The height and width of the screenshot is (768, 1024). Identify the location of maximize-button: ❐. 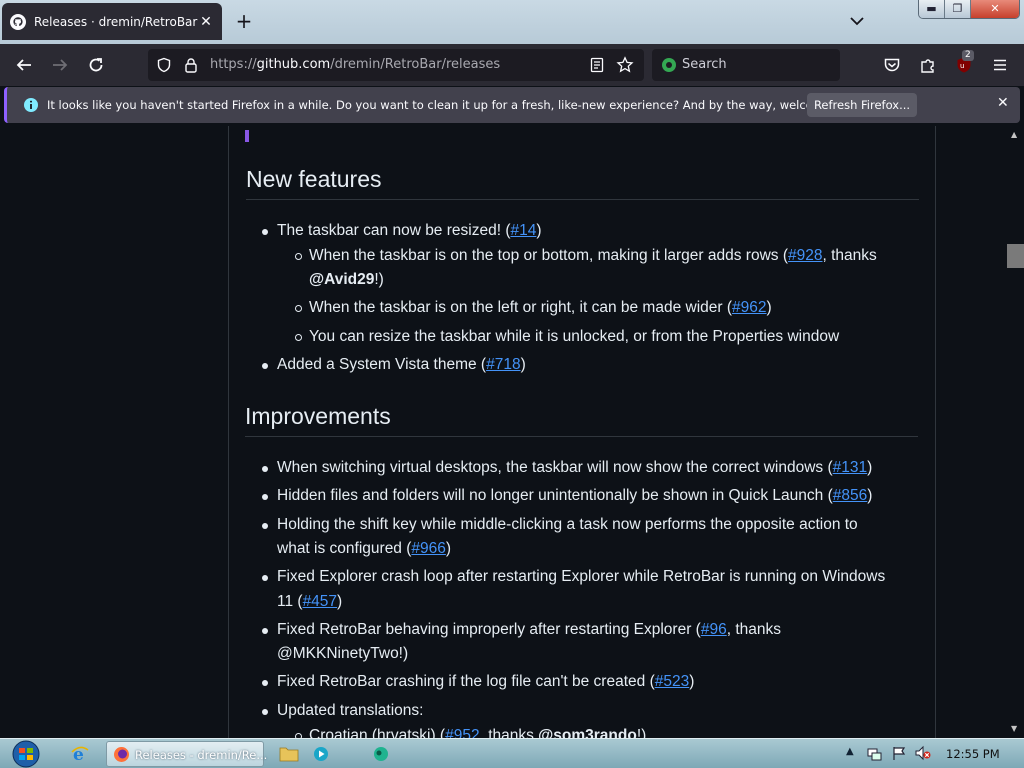
(958, 9).